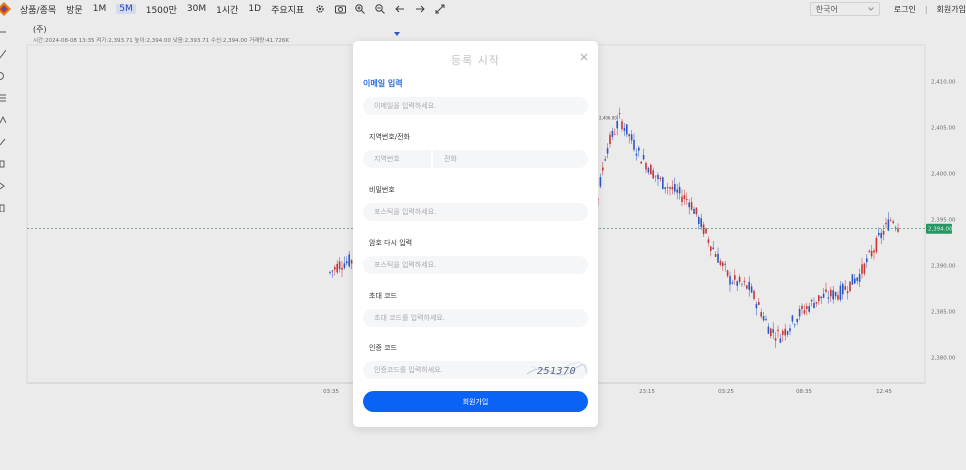  I want to click on captcha-image: 251370, so click(556, 370).